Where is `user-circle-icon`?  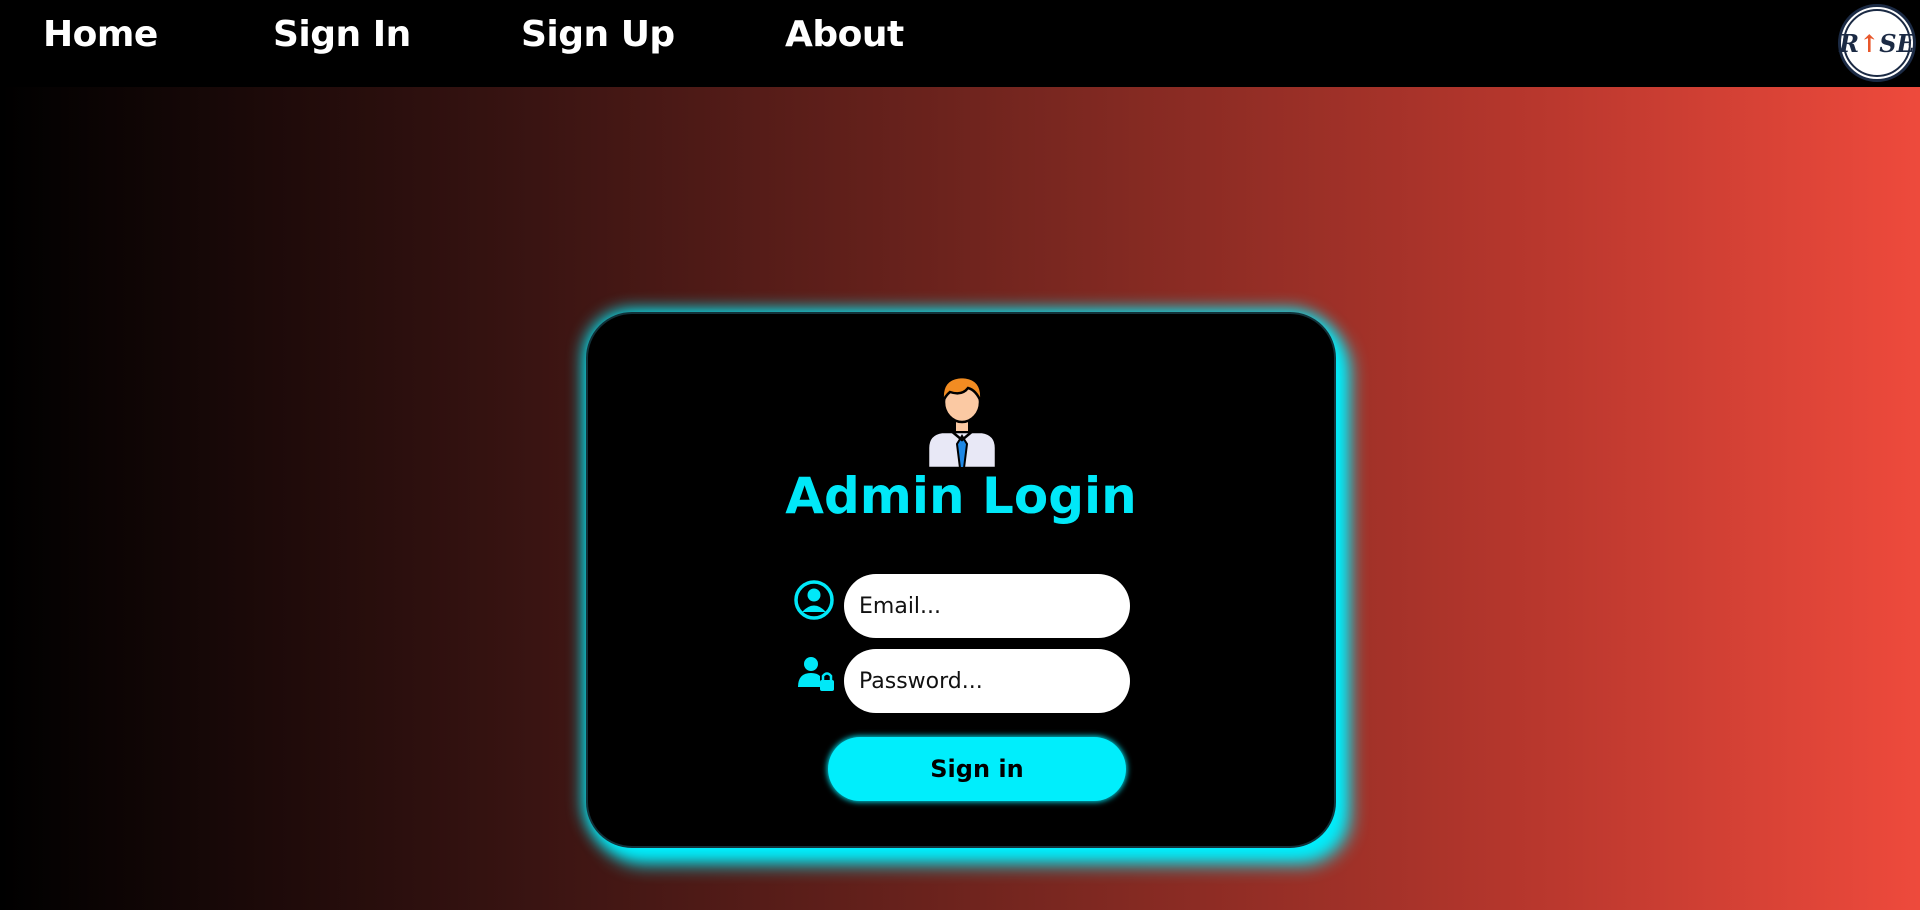 user-circle-icon is located at coordinates (814, 600).